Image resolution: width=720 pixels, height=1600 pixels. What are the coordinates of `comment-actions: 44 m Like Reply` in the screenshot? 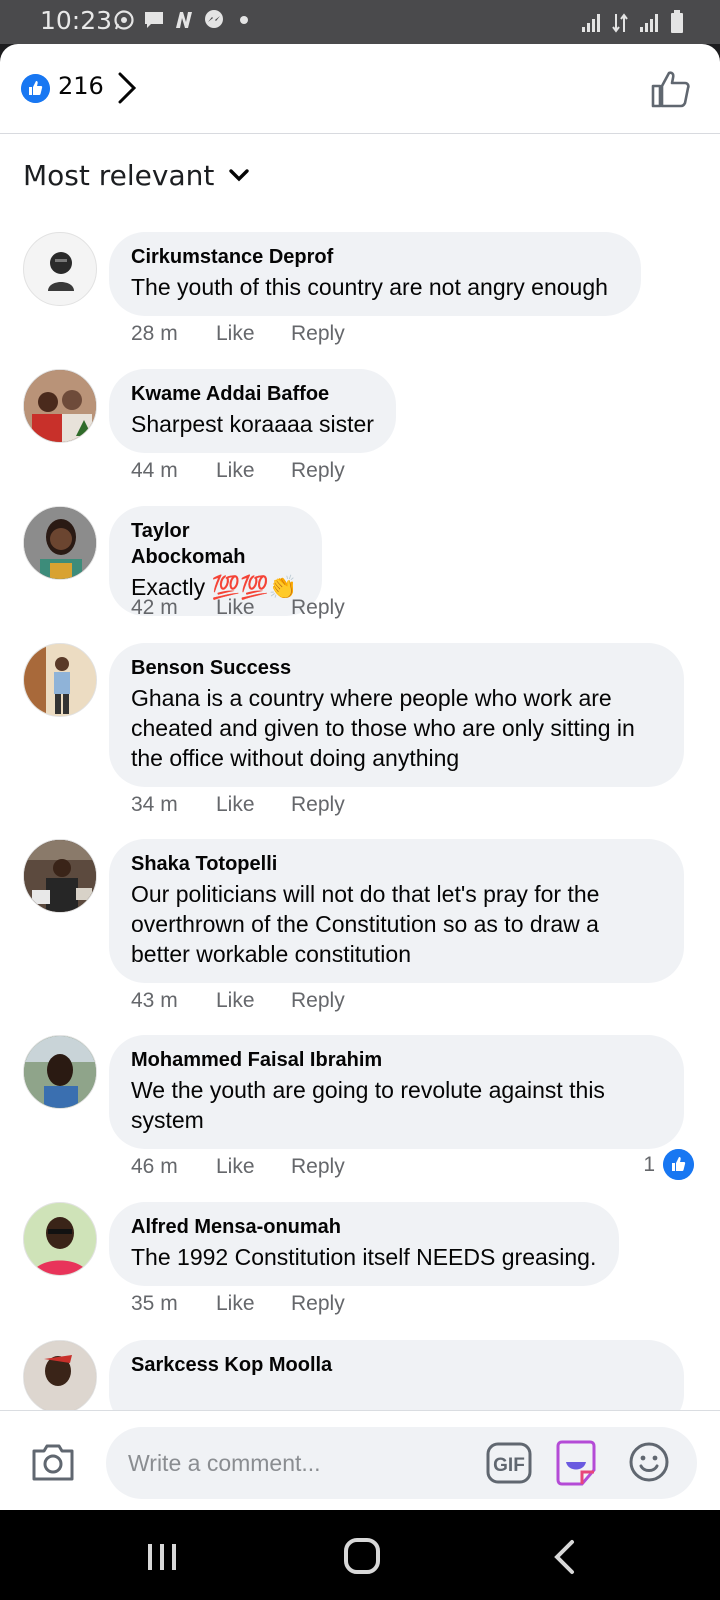 It's located at (238, 471).